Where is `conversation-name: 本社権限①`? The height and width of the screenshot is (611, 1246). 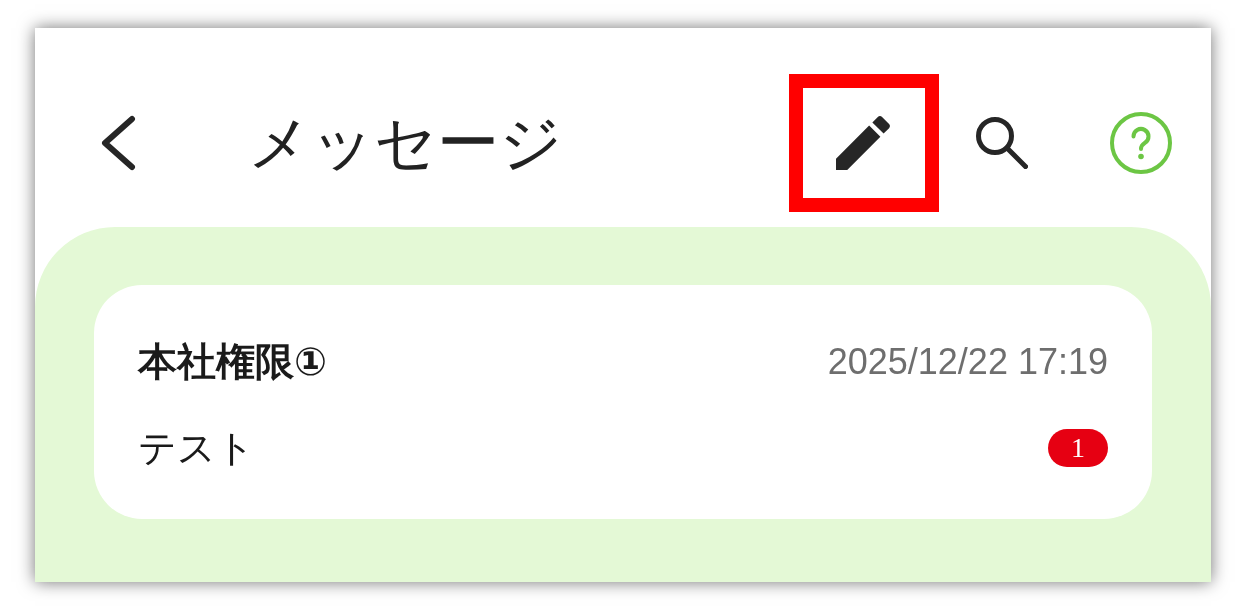 conversation-name: 本社権限① is located at coordinates (233, 362).